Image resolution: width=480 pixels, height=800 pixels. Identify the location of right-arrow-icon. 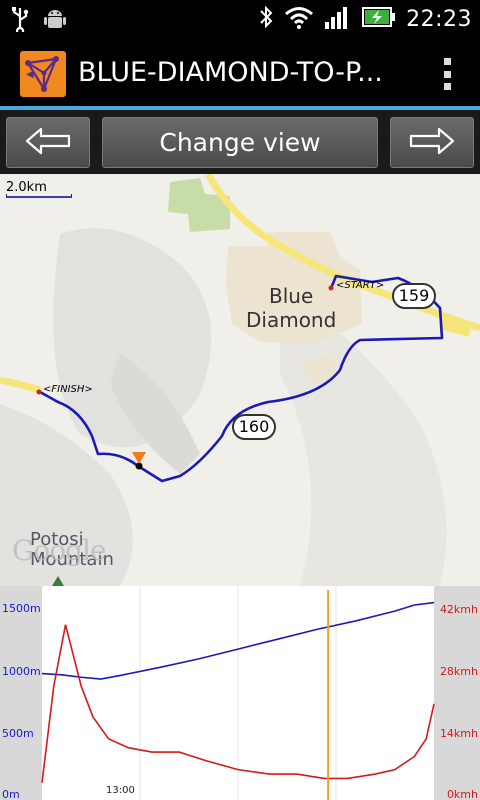
(432, 143).